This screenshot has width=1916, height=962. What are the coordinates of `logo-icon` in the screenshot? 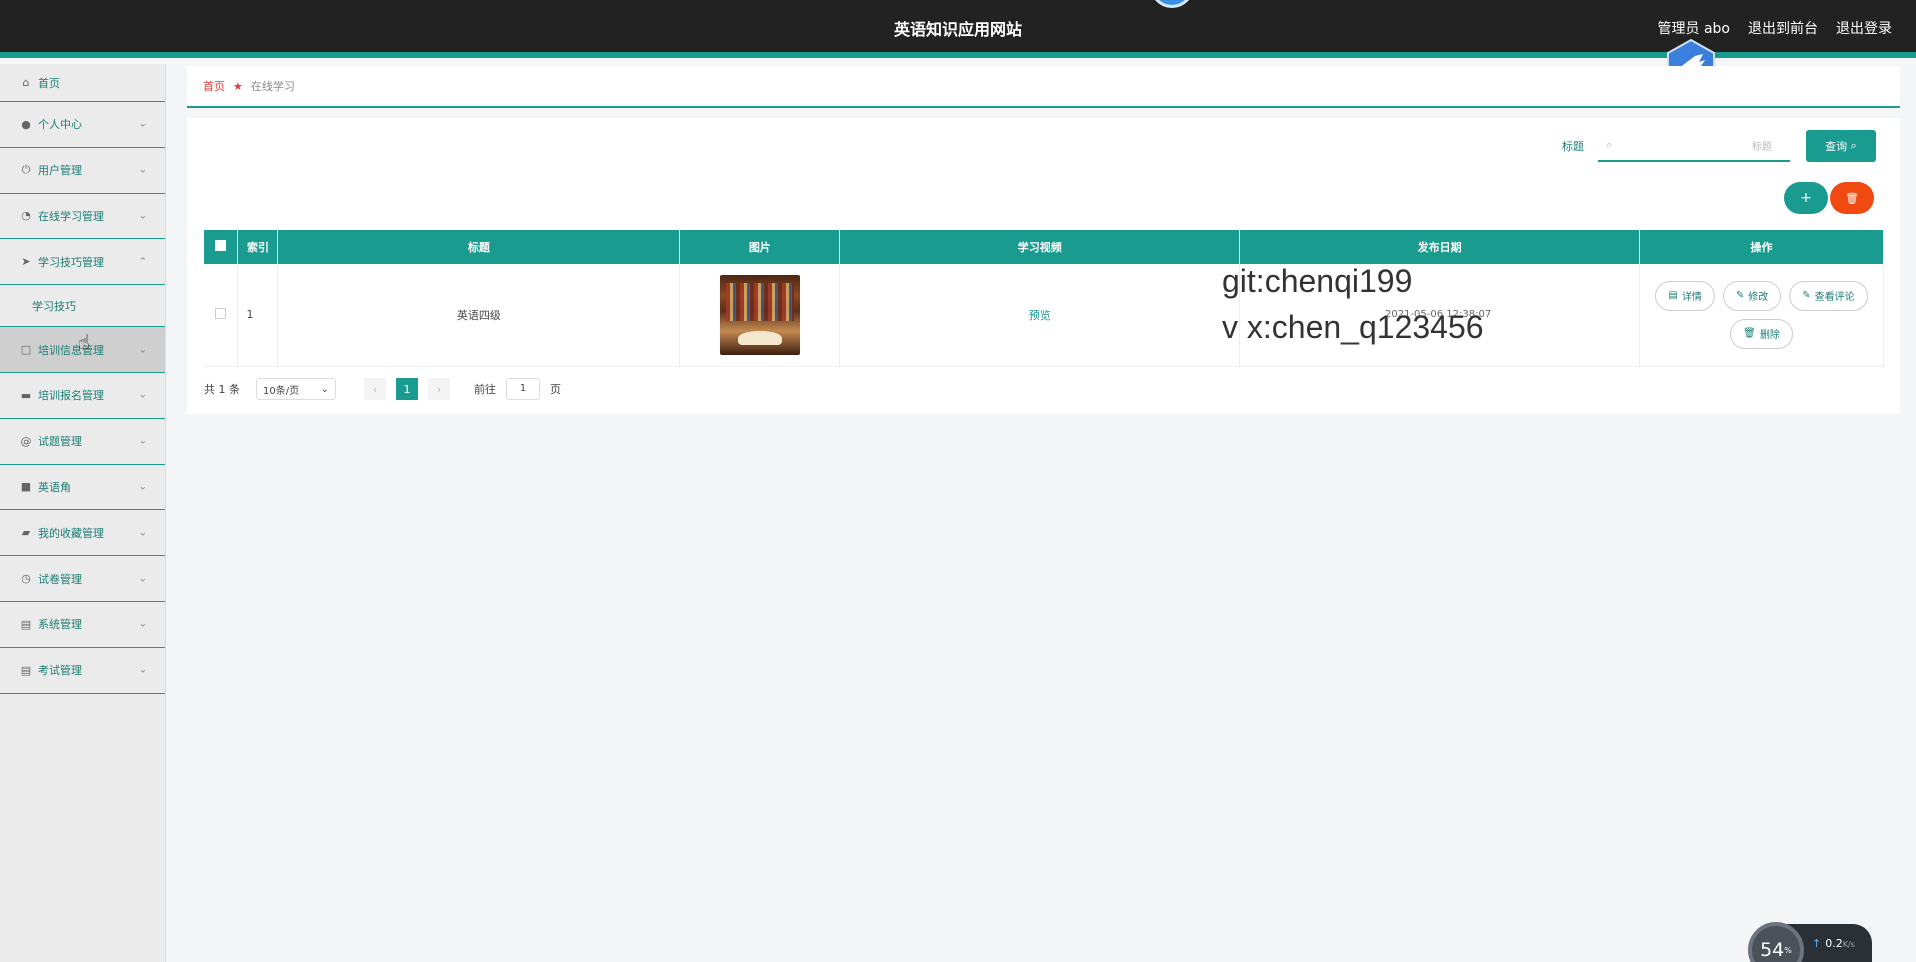 It's located at (1172, 4).